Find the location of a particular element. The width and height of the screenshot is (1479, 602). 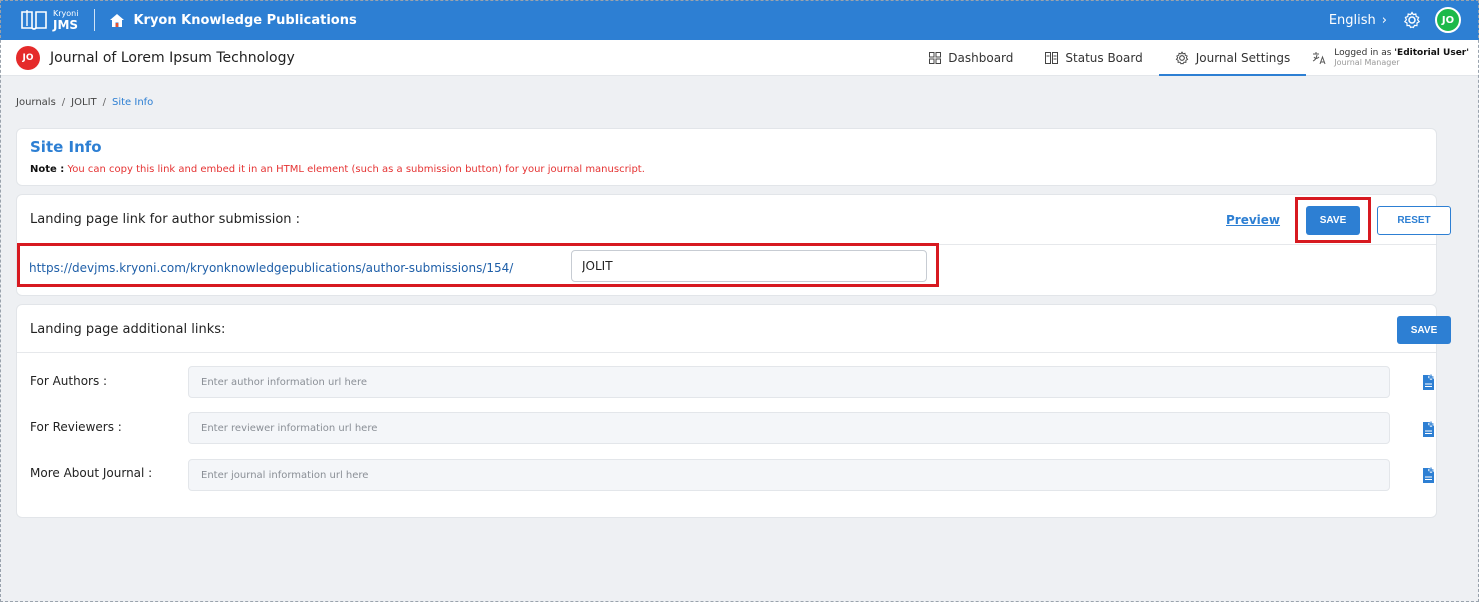

logged-prefix: Logged in as is located at coordinates (1364, 52).